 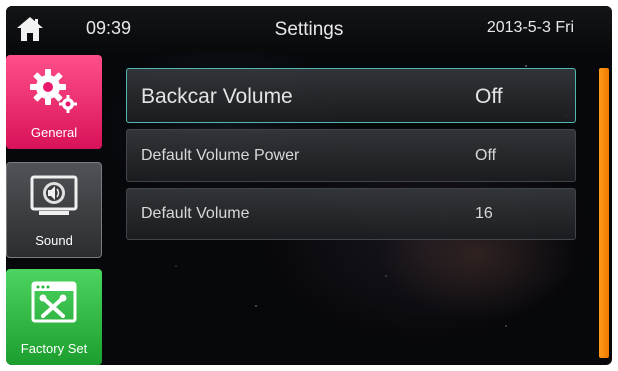 What do you see at coordinates (351, 95) in the screenshot?
I see `setting-row-backcar-volume: Backcar Volume Off` at bounding box center [351, 95].